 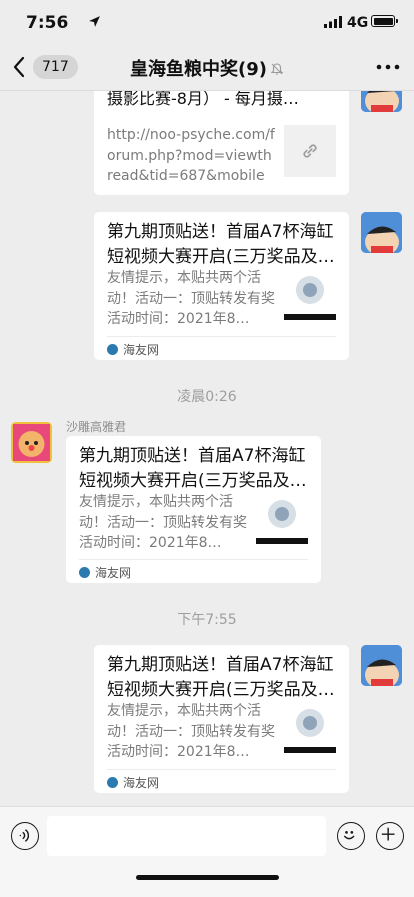 I want to click on voice-input-button, so click(x=25, y=836).